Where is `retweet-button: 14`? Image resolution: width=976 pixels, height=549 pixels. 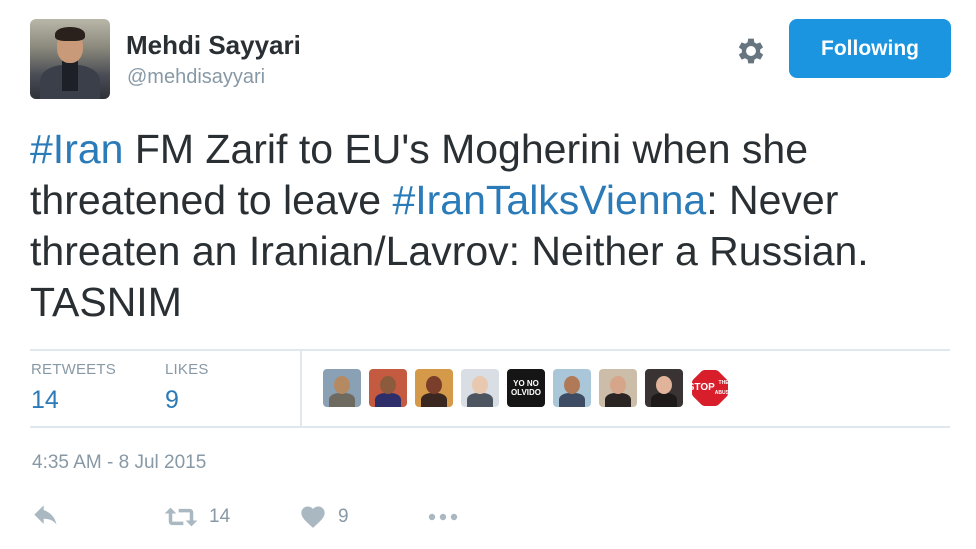 retweet-button: 14 is located at coordinates (196, 517).